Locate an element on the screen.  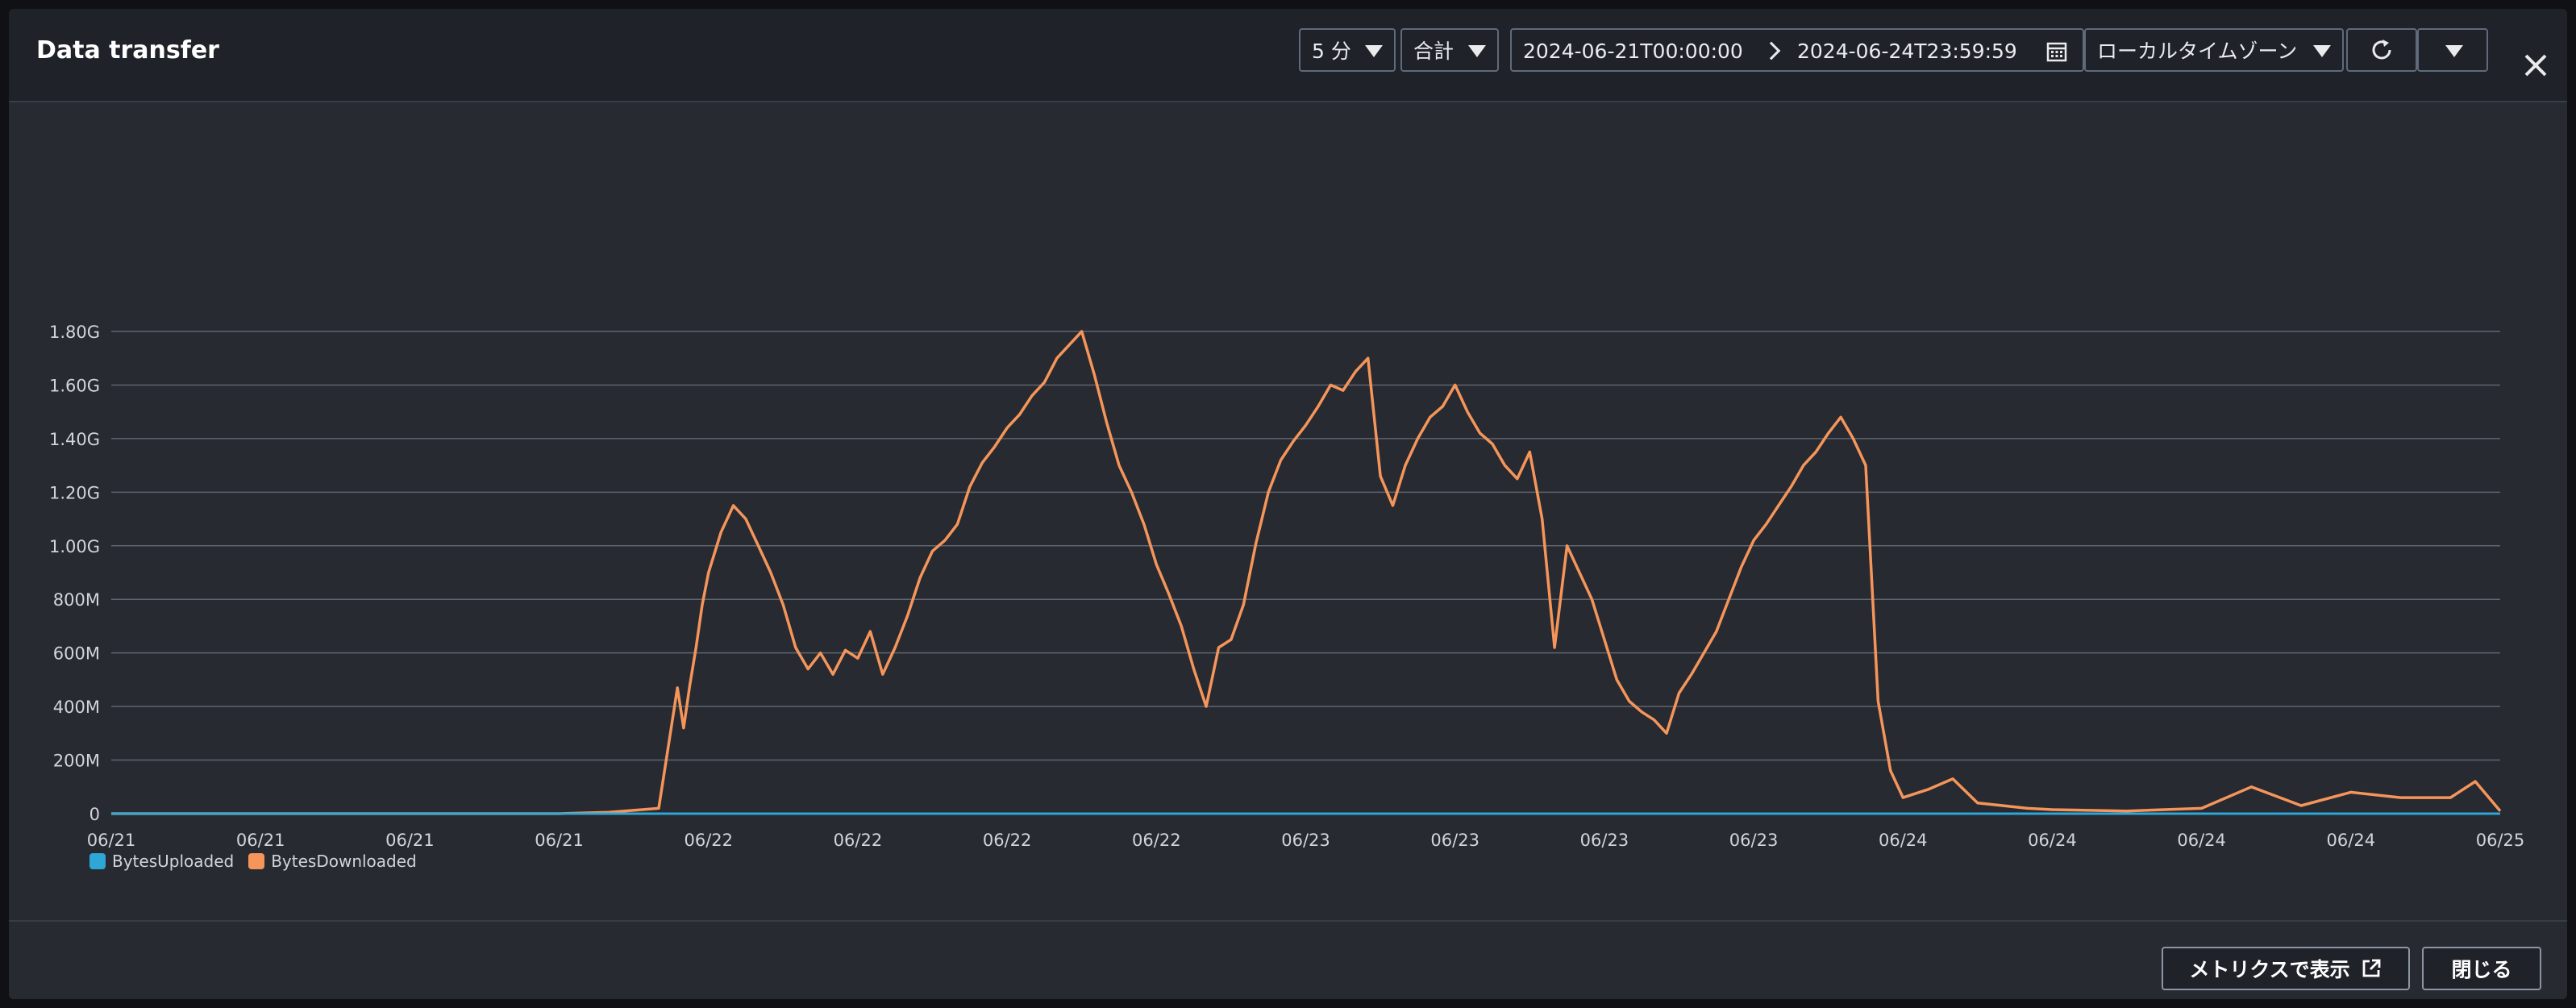
chevron-right-icon is located at coordinates (1772, 50).